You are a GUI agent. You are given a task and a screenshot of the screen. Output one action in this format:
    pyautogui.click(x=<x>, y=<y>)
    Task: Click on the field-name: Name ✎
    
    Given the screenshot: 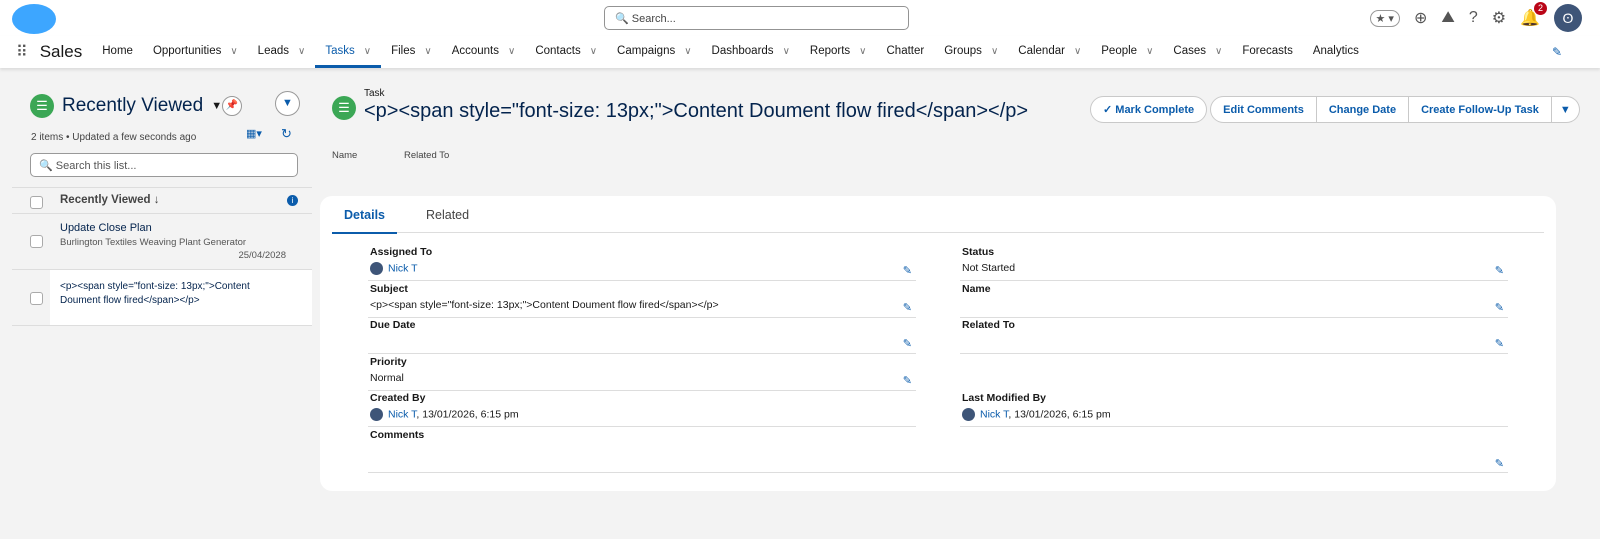 What is the action you would take?
    pyautogui.click(x=1234, y=299)
    